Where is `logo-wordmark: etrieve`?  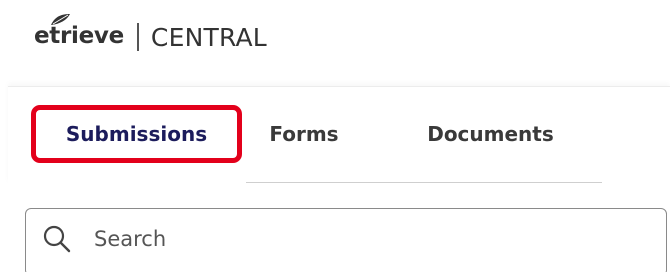
logo-wordmark: etrieve is located at coordinates (79, 31).